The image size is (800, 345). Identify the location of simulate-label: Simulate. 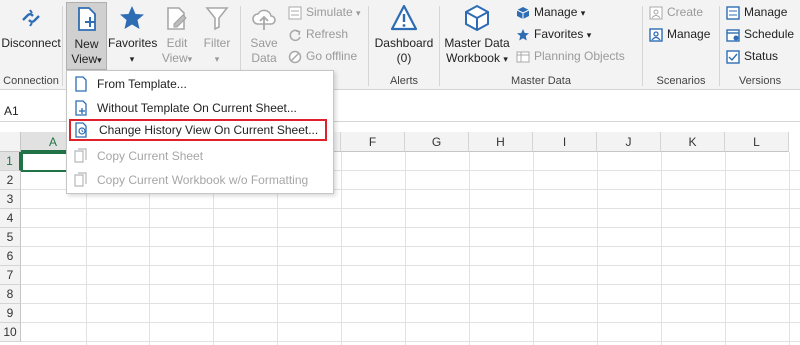
(329, 12).